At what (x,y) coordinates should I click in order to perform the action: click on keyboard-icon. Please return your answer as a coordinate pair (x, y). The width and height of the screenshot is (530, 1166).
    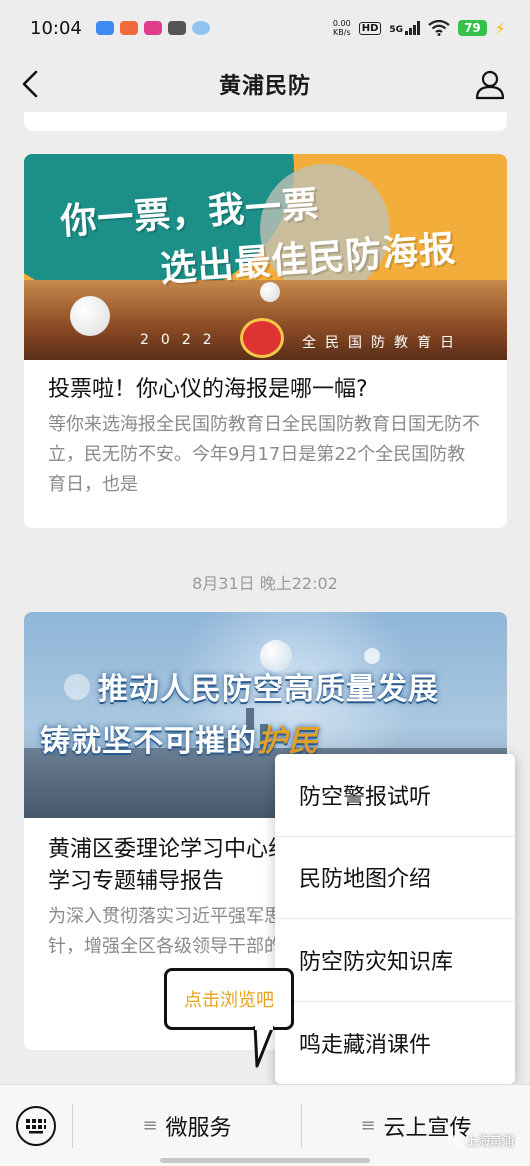
    Looking at the image, I should click on (36, 1125).